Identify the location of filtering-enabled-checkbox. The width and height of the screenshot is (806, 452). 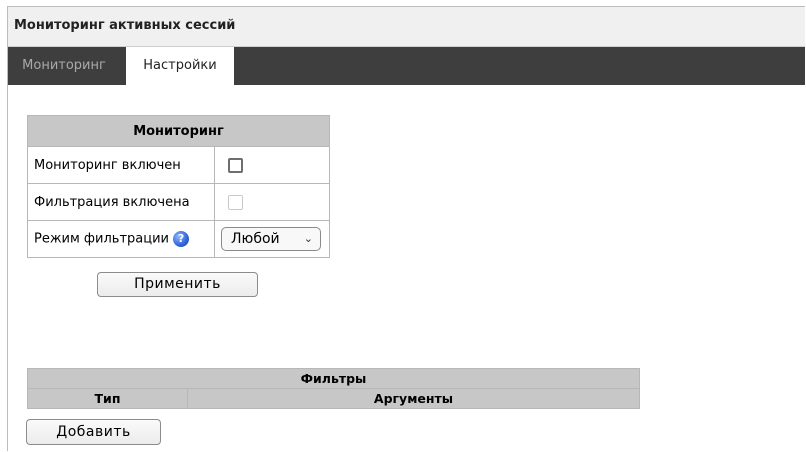
(235, 202).